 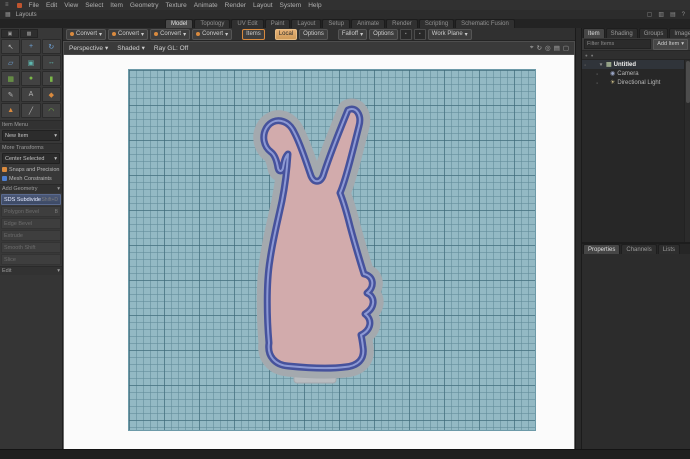 I want to click on help-icon: ?, so click(x=683, y=15).